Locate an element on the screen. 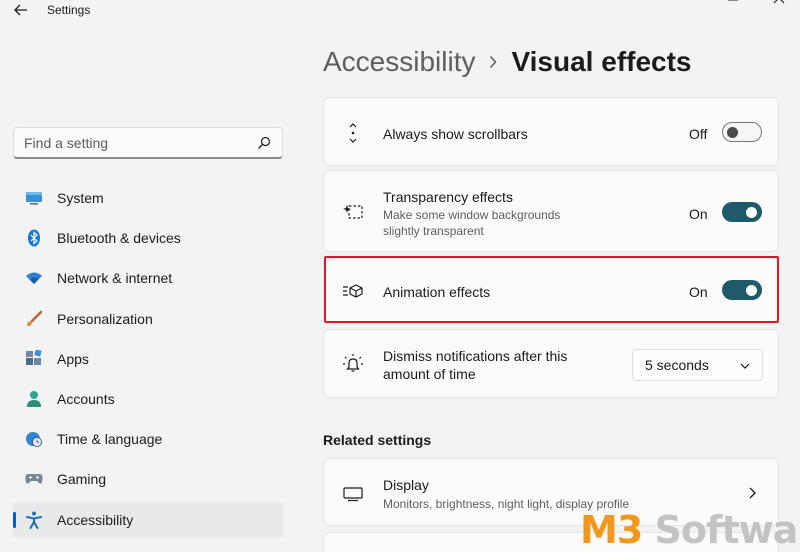  watermark-logo: M3 Software is located at coordinates (690, 530).